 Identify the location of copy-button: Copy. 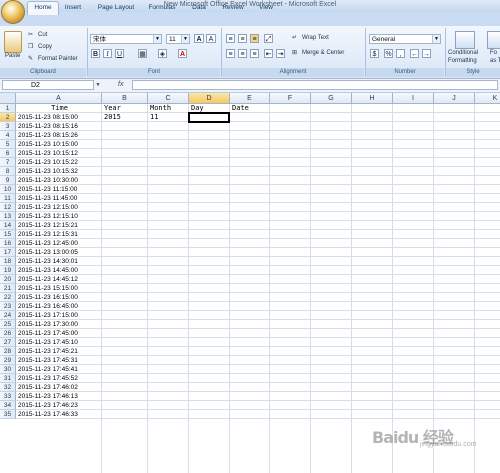
(45, 47).